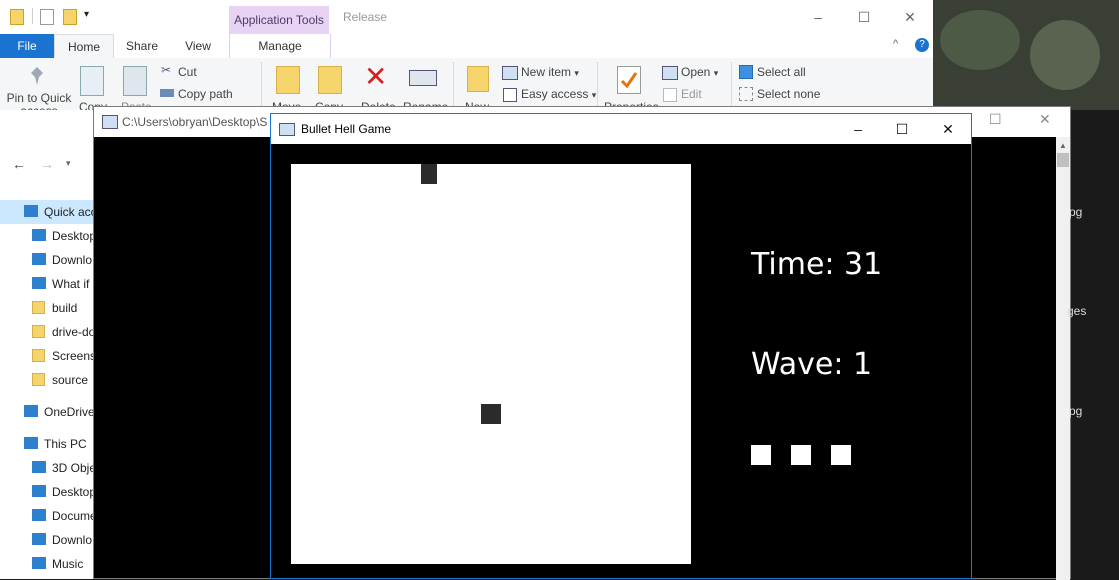 This screenshot has width=1119, height=580. I want to click on scrollbar: ▲, so click(1063, 358).